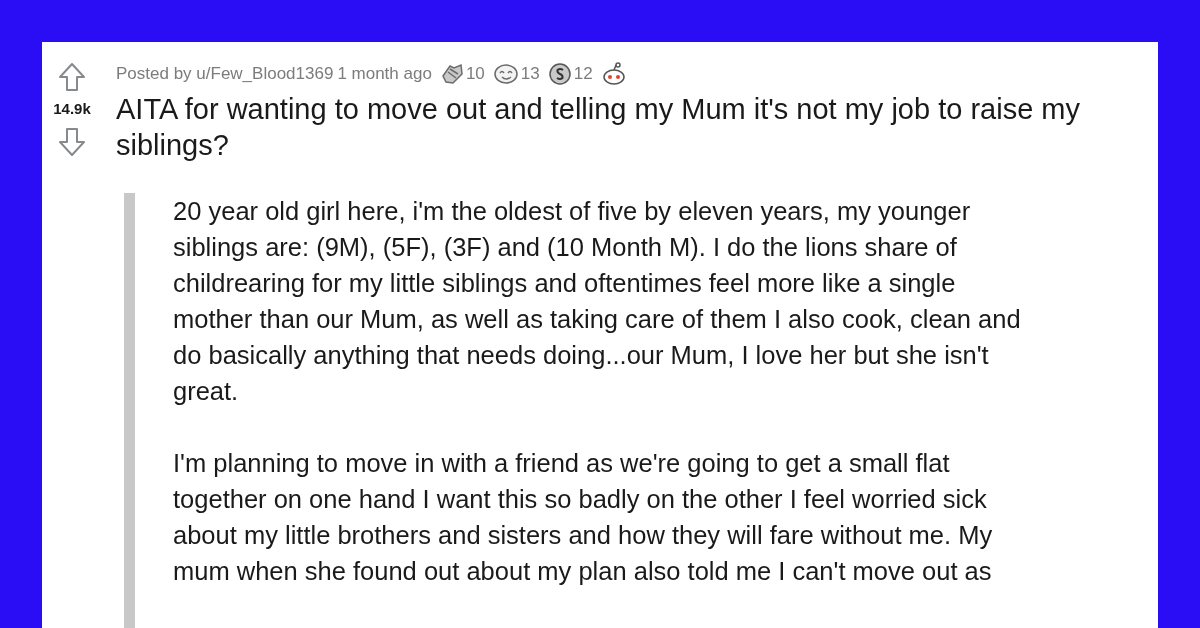  Describe the element at coordinates (583, 74) in the screenshot. I see `award-count: 12` at that location.